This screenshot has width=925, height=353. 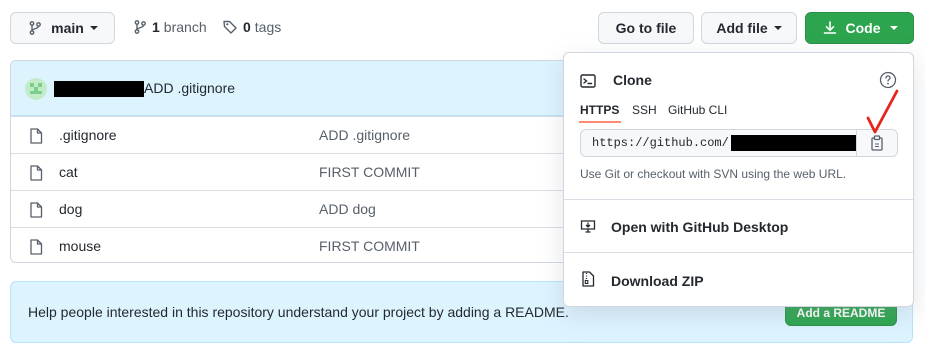 What do you see at coordinates (632, 80) in the screenshot?
I see `clone-title: Clone` at bounding box center [632, 80].